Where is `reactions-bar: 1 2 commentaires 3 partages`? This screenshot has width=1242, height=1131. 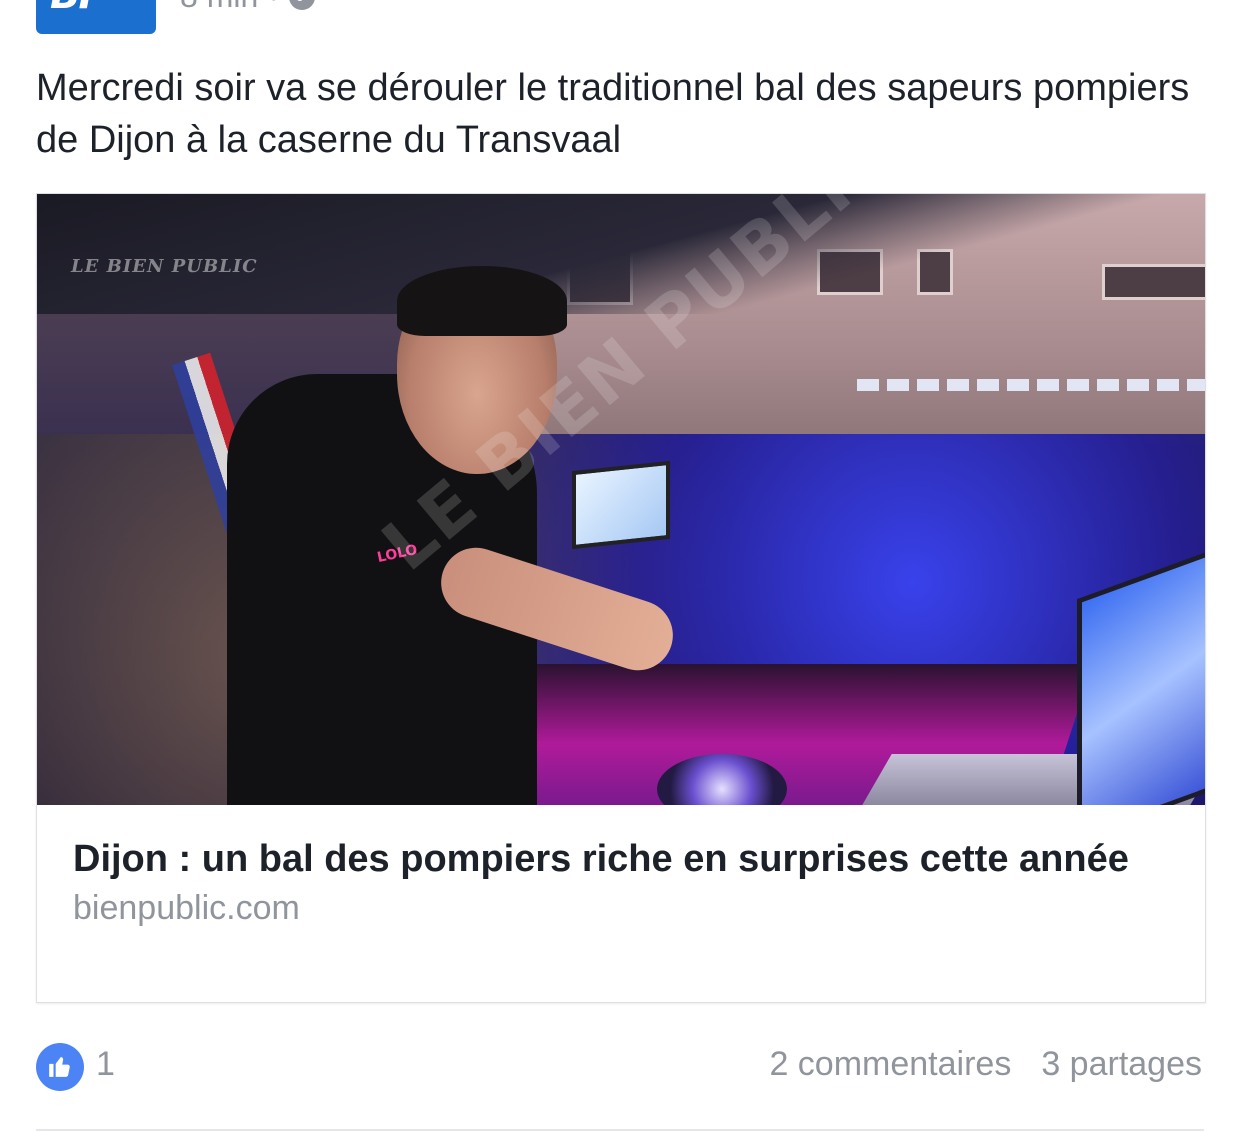
reactions-bar: 1 2 commentaires 3 partages is located at coordinates (620, 1068).